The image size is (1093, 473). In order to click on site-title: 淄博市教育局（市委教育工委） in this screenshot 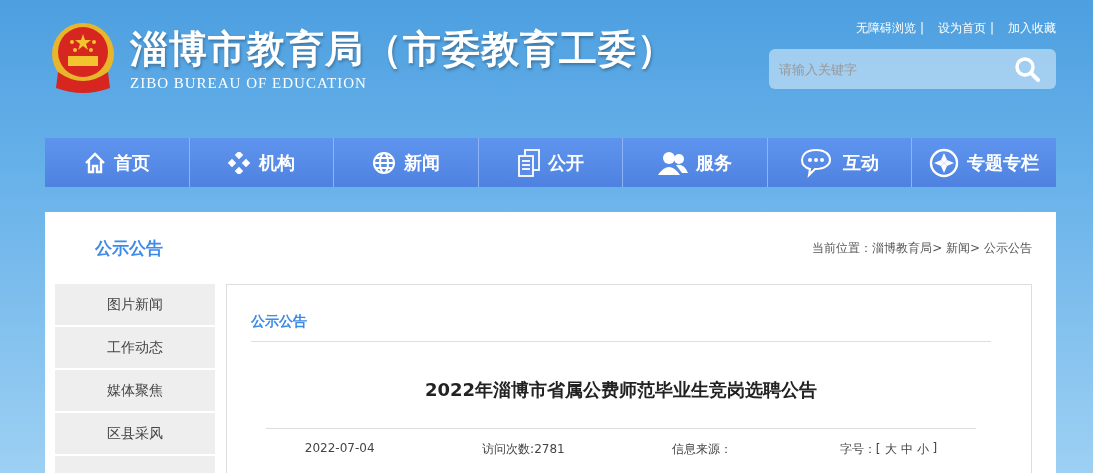, I will do `click(403, 49)`.